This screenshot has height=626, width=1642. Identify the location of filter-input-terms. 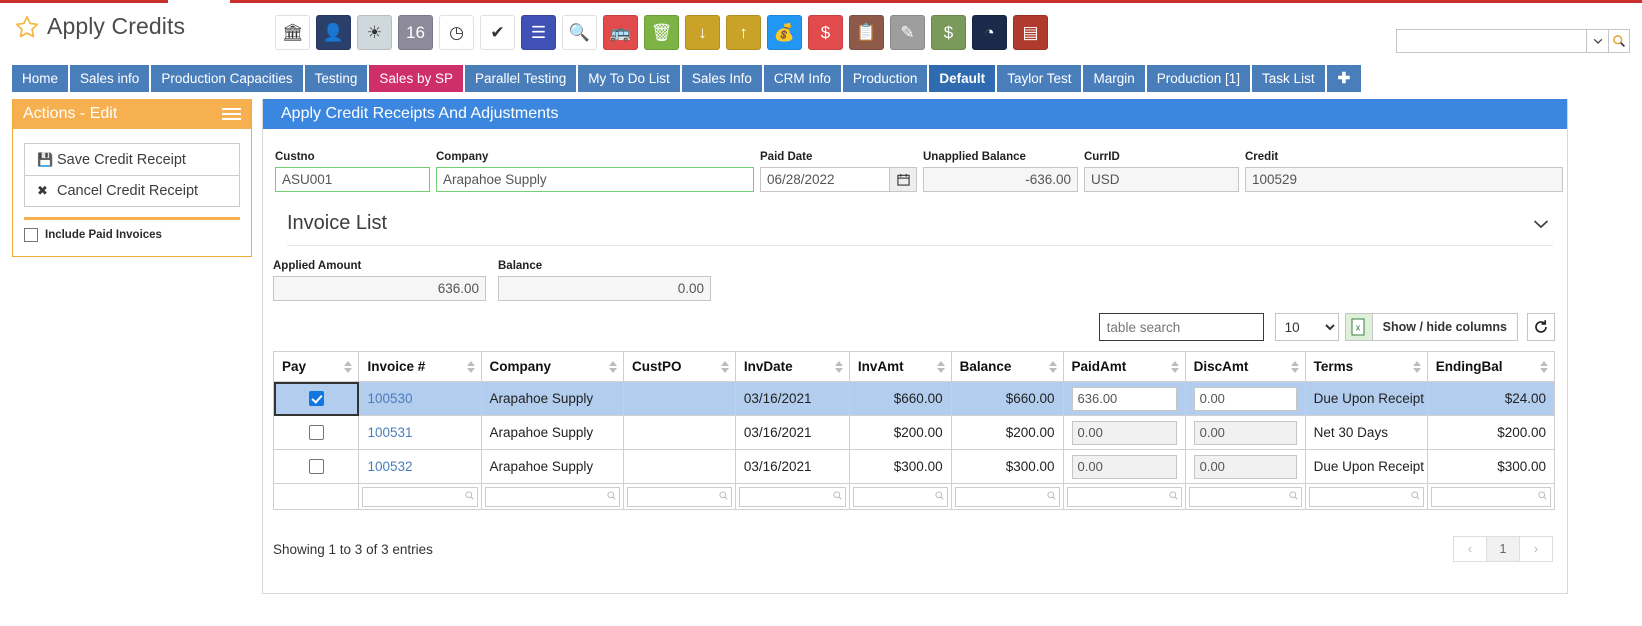
(1366, 496).